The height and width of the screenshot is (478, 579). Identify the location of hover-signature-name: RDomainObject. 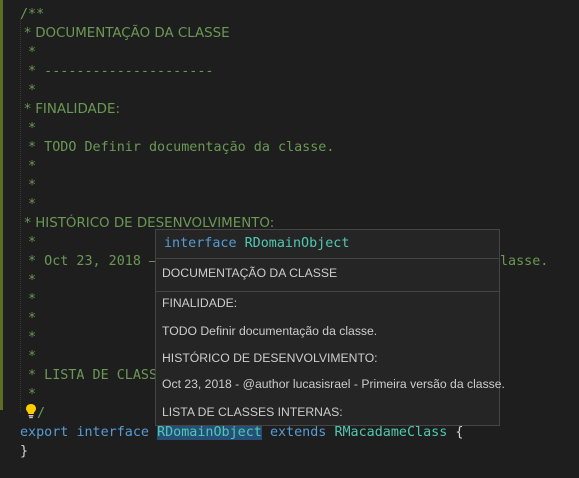
(297, 243).